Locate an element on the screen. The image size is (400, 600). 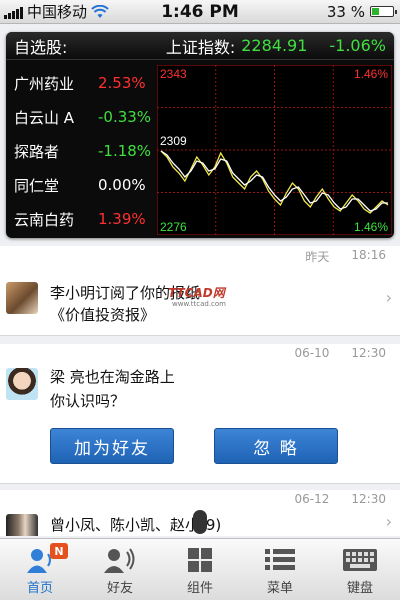
microphone-icon is located at coordinates (200, 522).